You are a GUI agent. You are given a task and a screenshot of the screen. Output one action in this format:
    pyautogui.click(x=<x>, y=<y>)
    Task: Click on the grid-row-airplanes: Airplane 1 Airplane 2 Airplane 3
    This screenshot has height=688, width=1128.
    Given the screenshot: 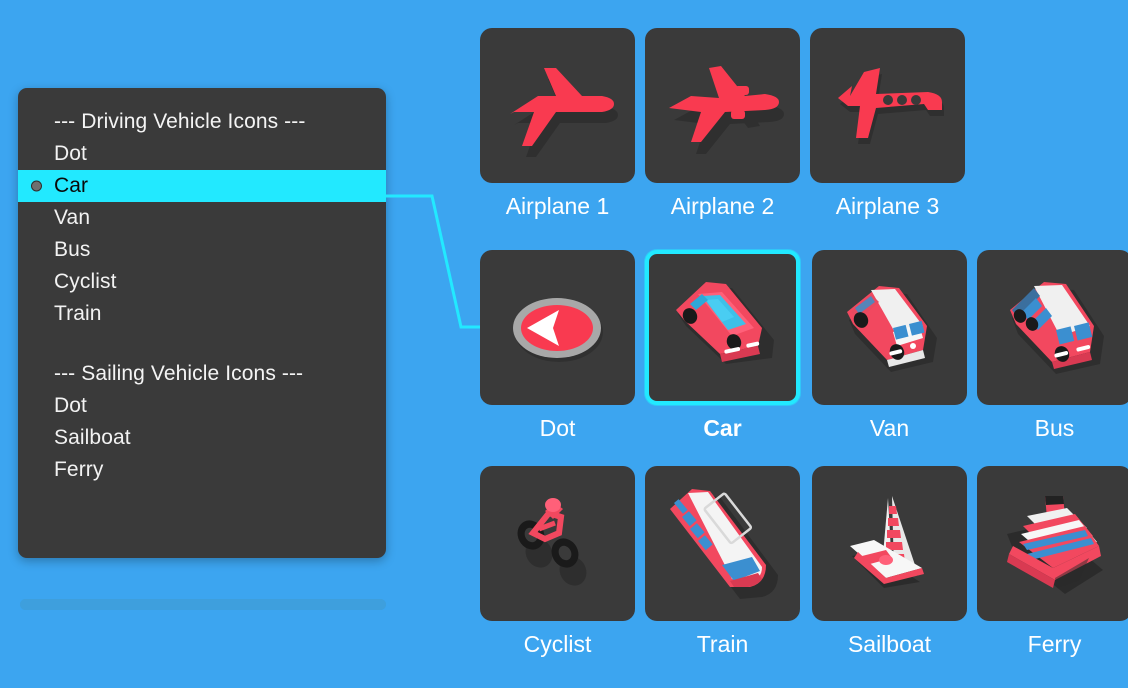 What is the action you would take?
    pyautogui.click(x=722, y=124)
    